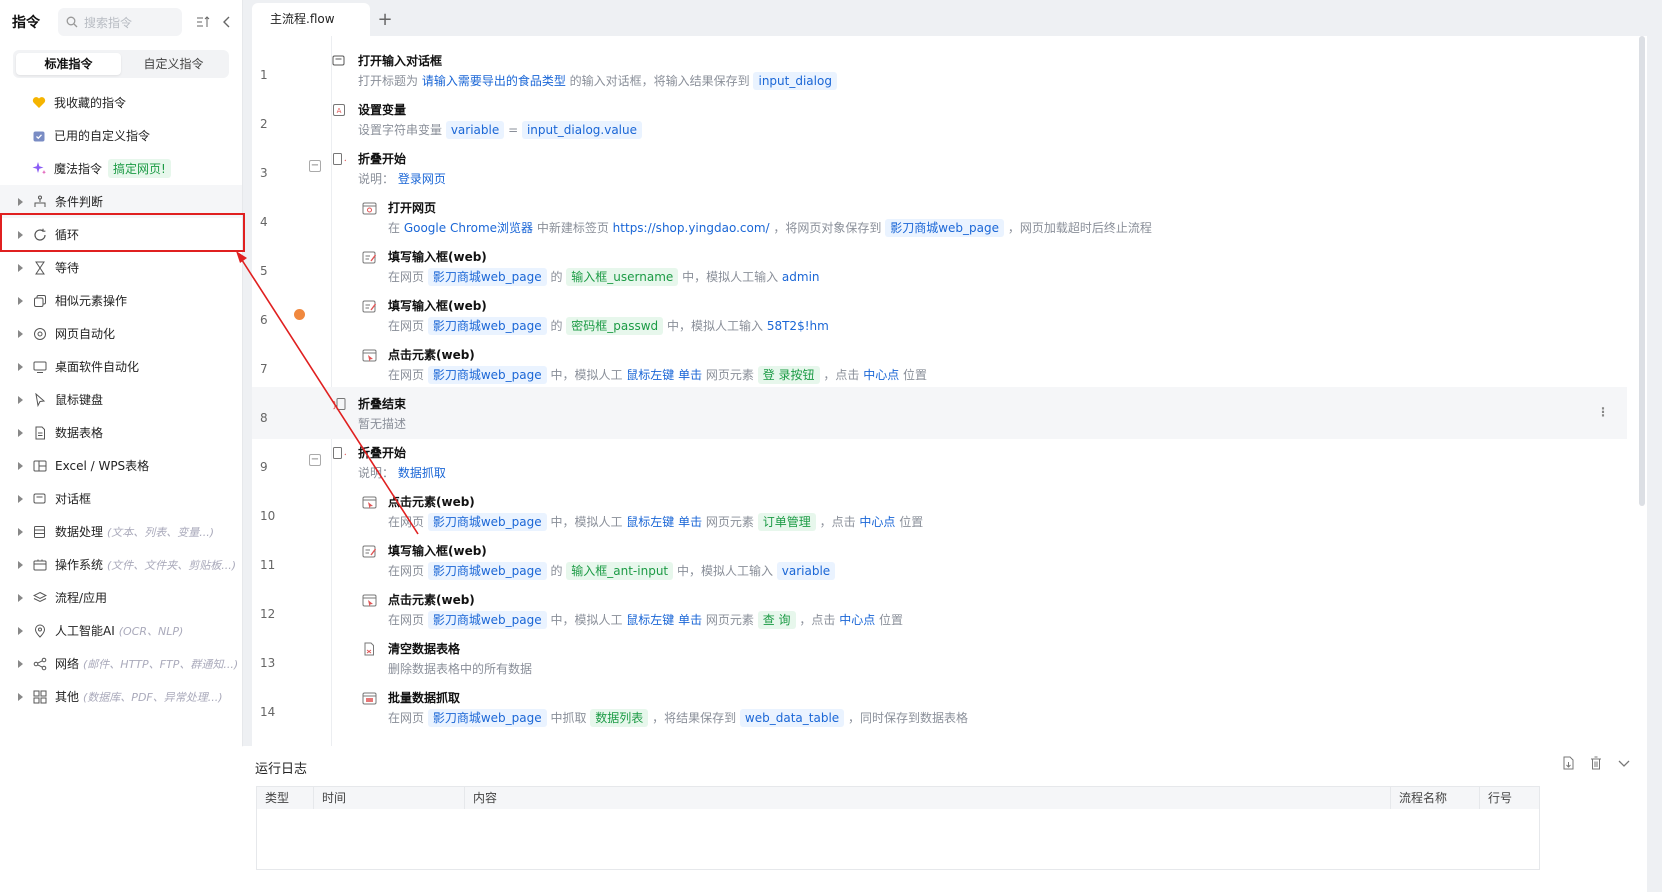 Image resolution: width=1662 pixels, height=892 pixels. What do you see at coordinates (402, 473) in the screenshot?
I see `command-description: 说明： 数据抓取` at bounding box center [402, 473].